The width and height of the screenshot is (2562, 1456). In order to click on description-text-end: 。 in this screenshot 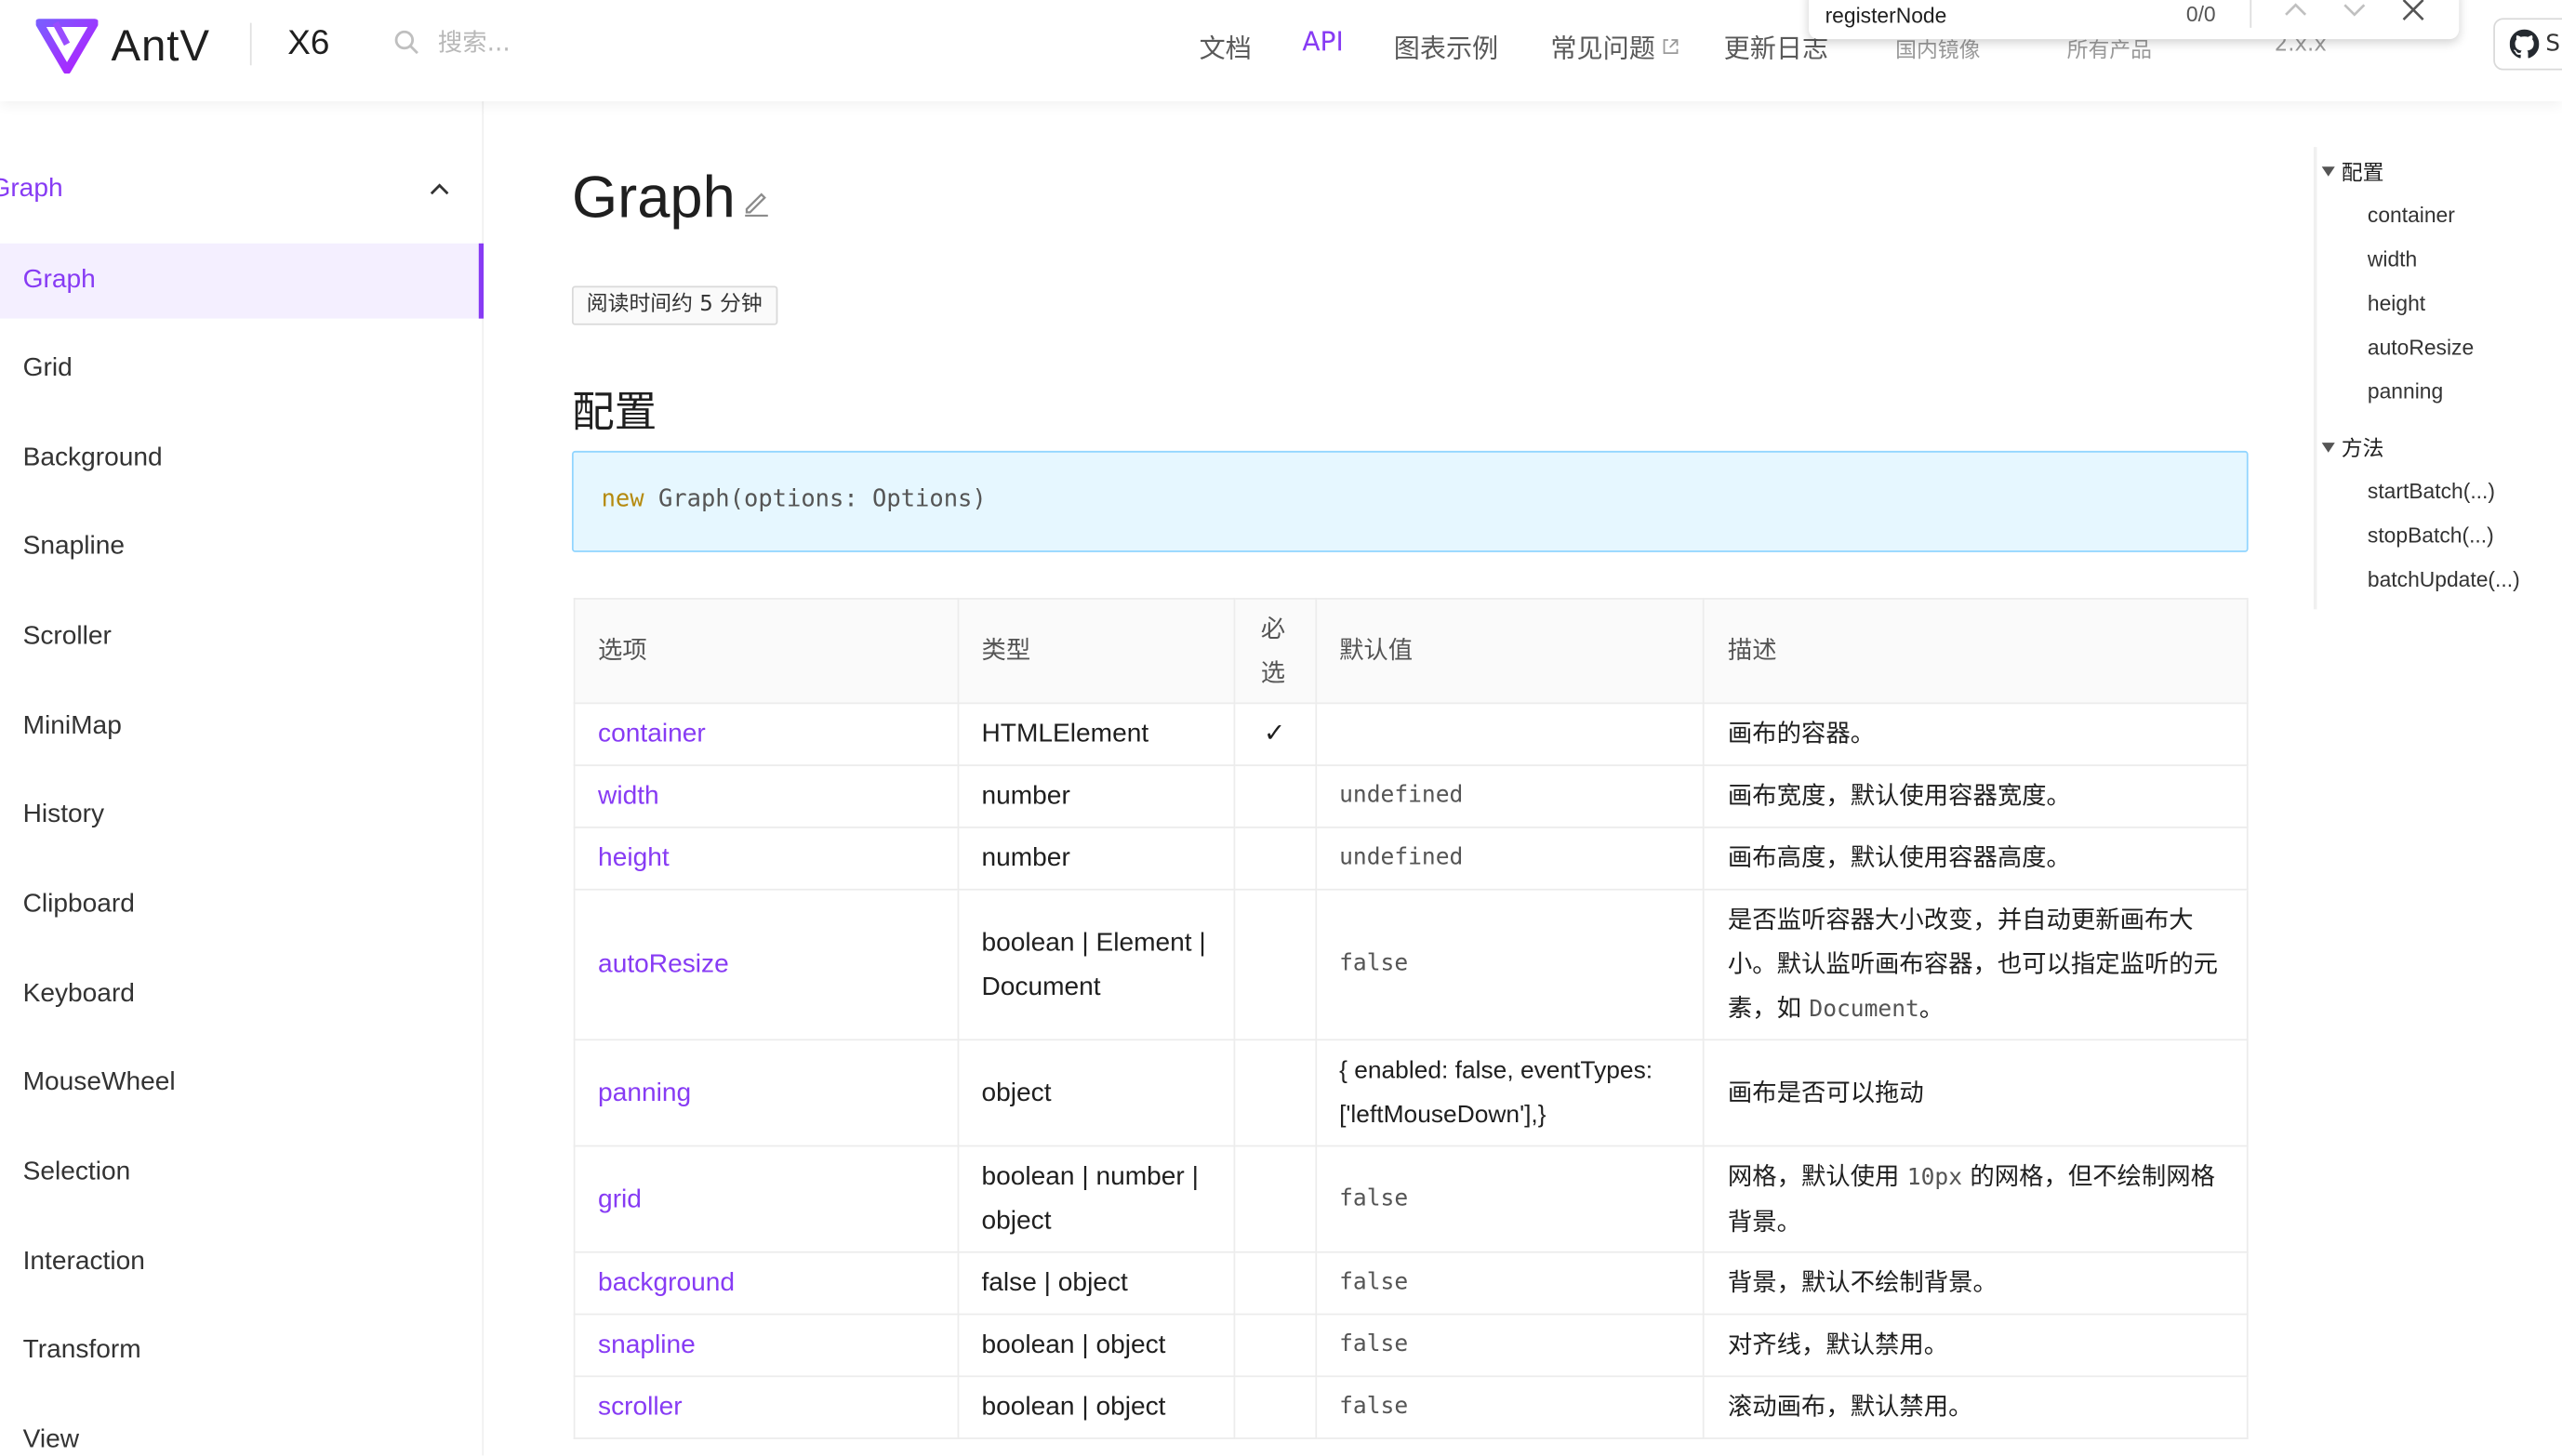, I will do `click(1932, 1007)`.